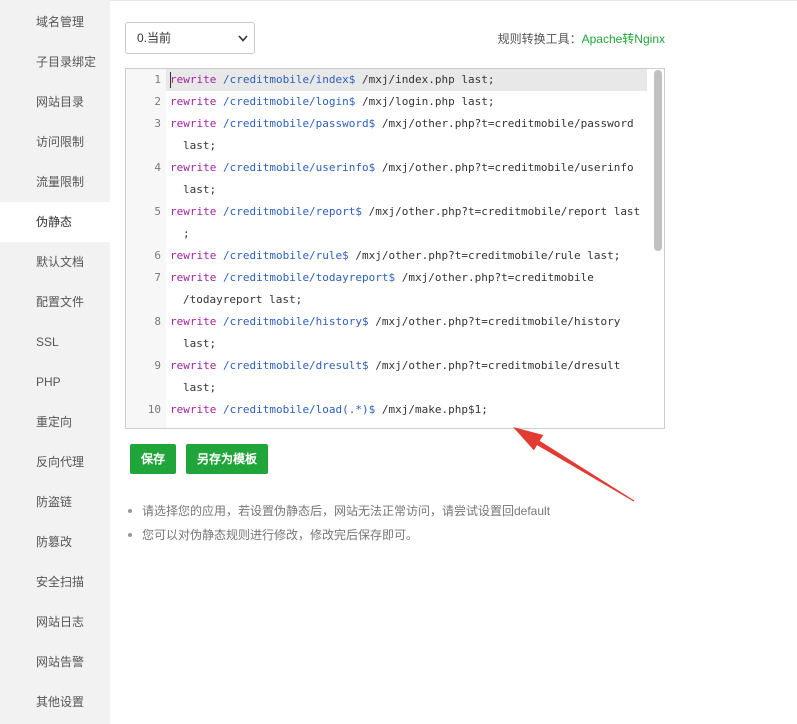 This screenshot has width=797, height=724. I want to click on sidebar-item-hotlink-protection: 防盗链, so click(55, 502).